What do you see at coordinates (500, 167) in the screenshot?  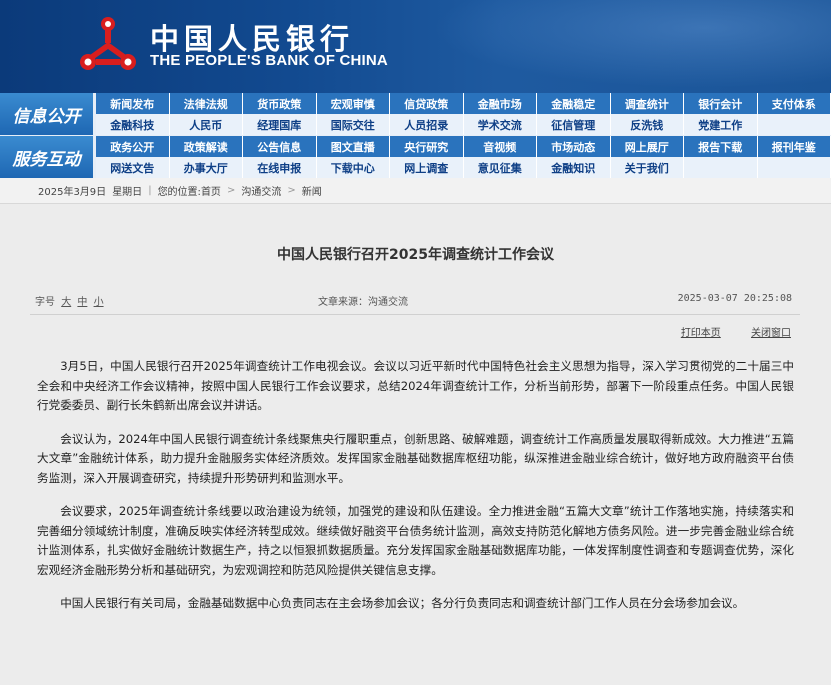 I see `nav-item: 意见征集` at bounding box center [500, 167].